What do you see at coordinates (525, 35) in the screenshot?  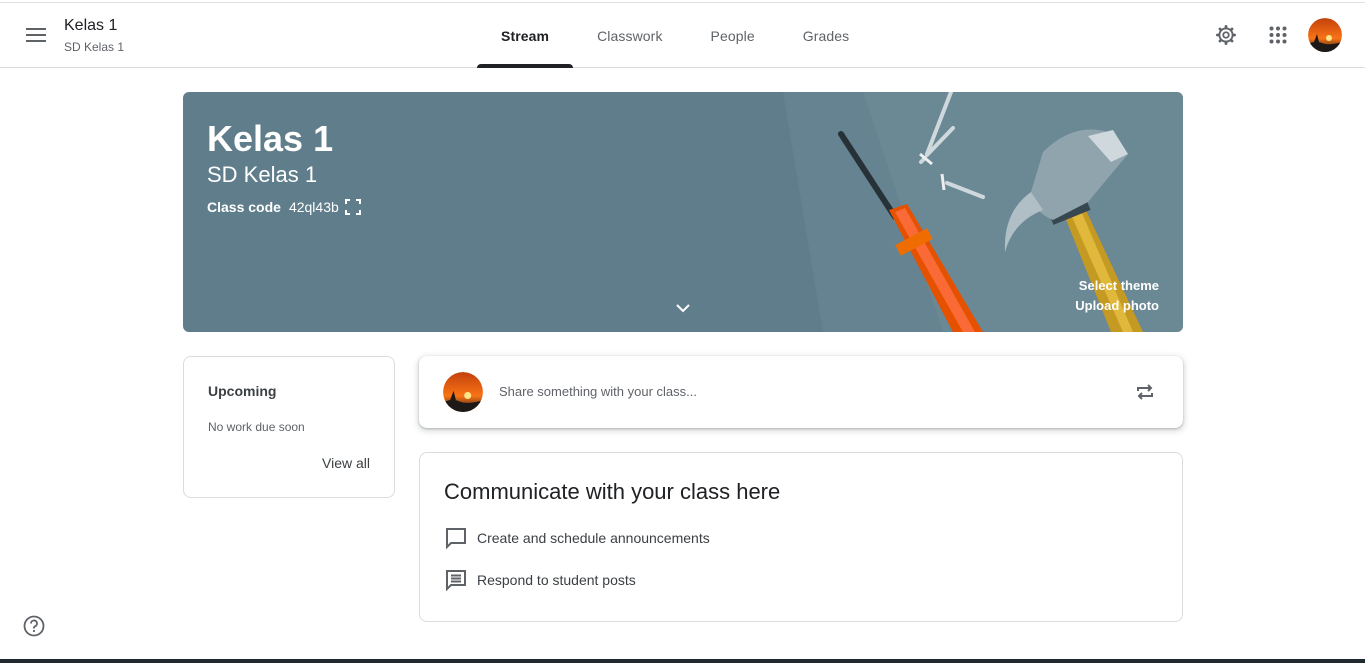 I see `tab-stream: Stream` at bounding box center [525, 35].